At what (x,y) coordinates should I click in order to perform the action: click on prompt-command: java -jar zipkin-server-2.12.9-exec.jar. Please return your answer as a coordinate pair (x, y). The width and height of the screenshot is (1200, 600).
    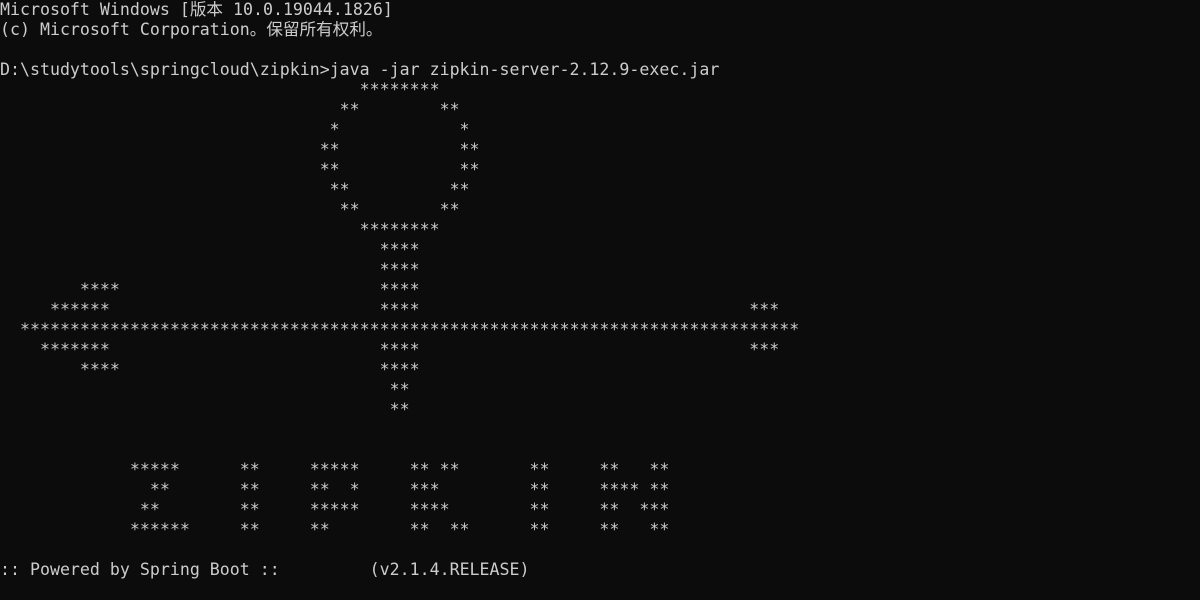
    Looking at the image, I should click on (524, 69).